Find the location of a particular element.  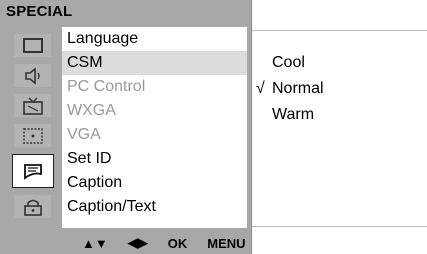

navigation-hint-bar: ▲▼ ◀▶ OK MENU is located at coordinates (156, 243).